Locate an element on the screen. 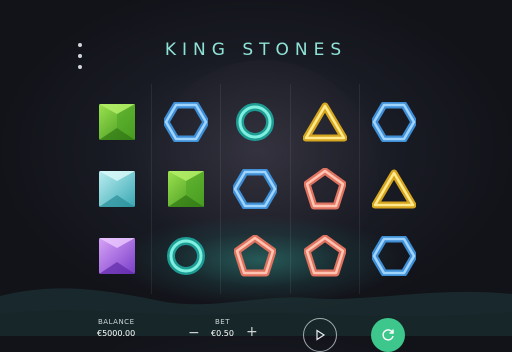 This screenshot has width=512, height=352. bet-label: BET is located at coordinates (223, 322).